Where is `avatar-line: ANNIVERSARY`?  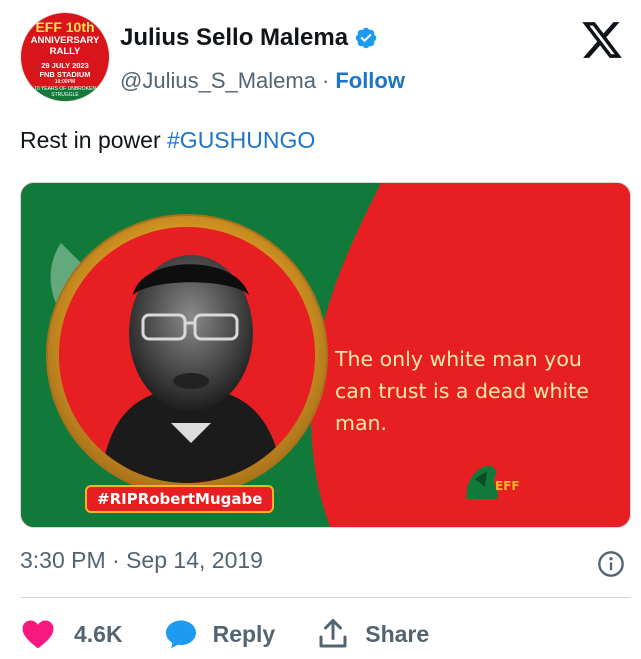 avatar-line: ANNIVERSARY is located at coordinates (65, 40).